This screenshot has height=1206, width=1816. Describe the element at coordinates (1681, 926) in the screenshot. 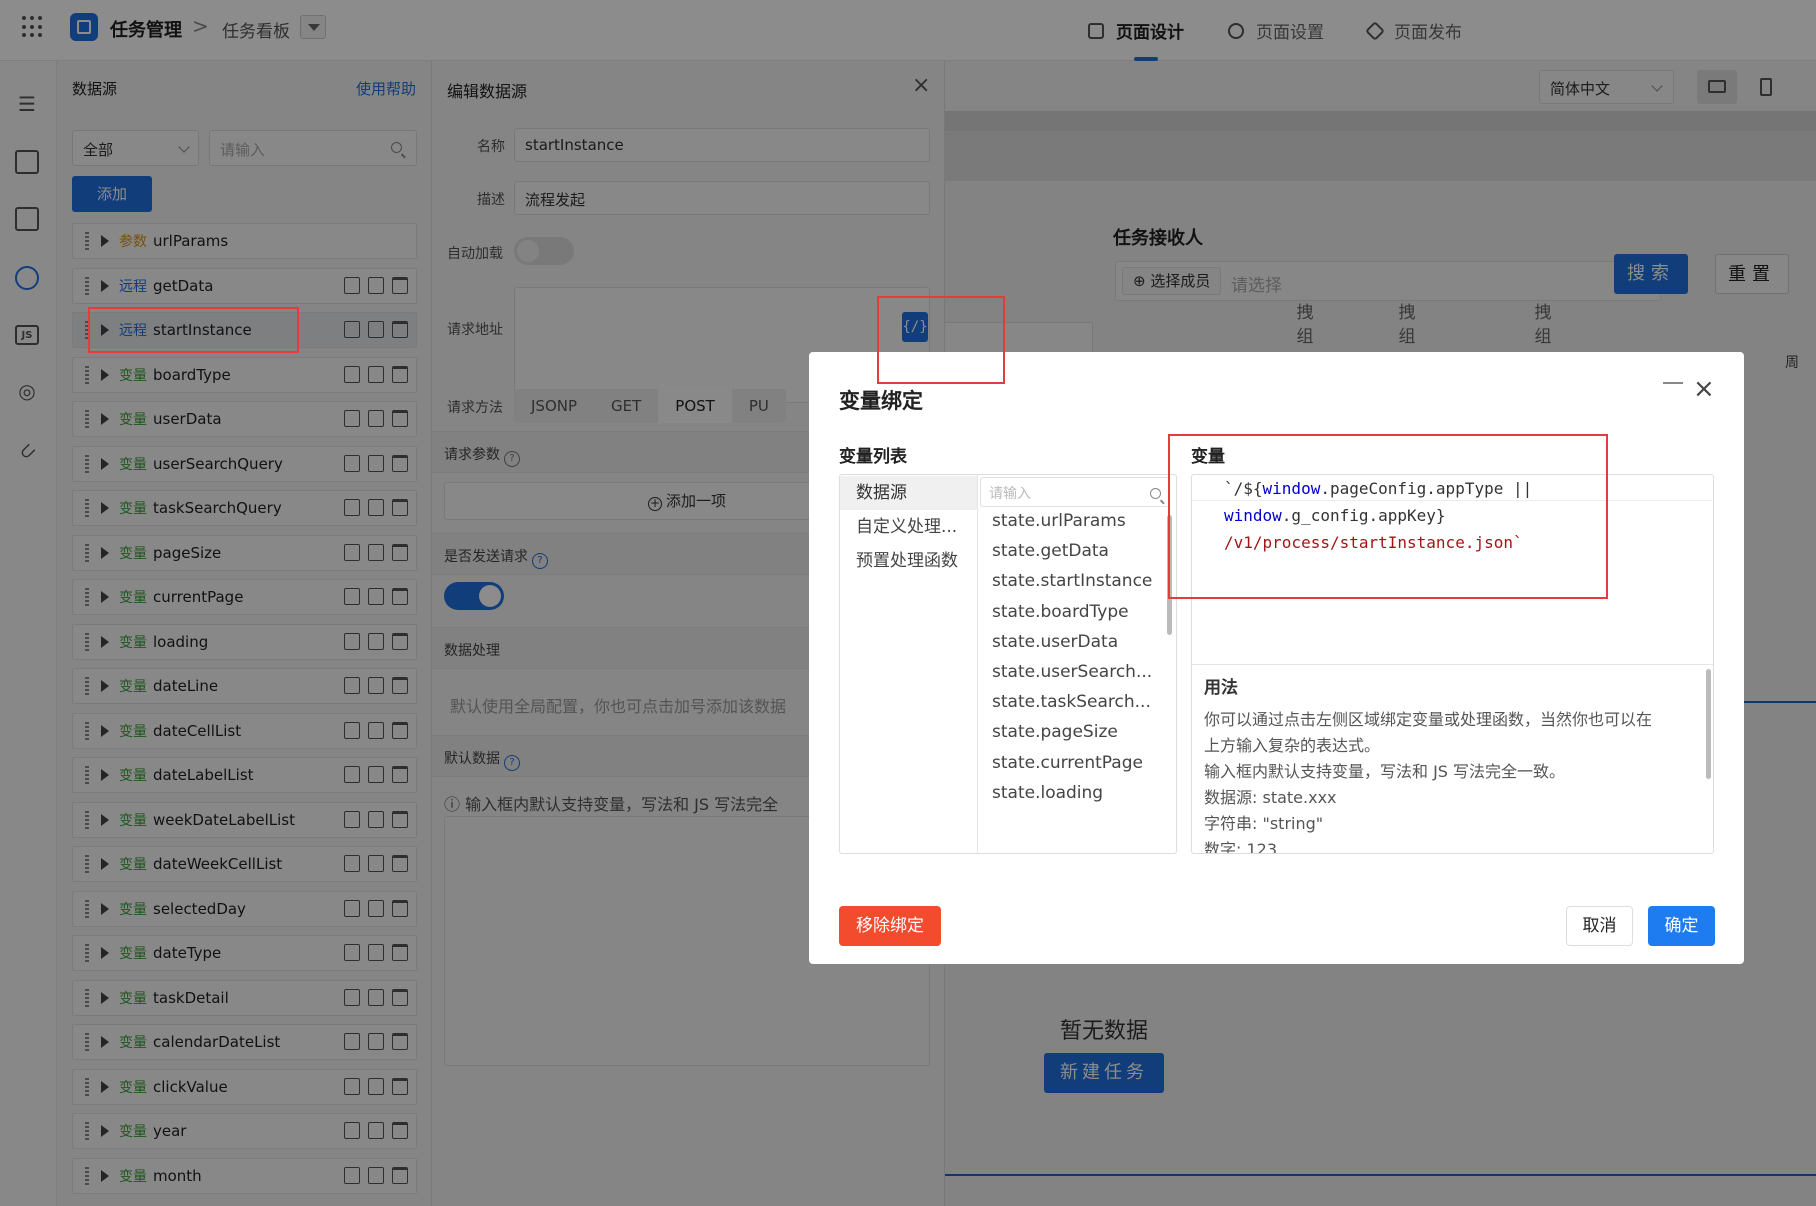

I see `confirm-button: 确定` at that location.